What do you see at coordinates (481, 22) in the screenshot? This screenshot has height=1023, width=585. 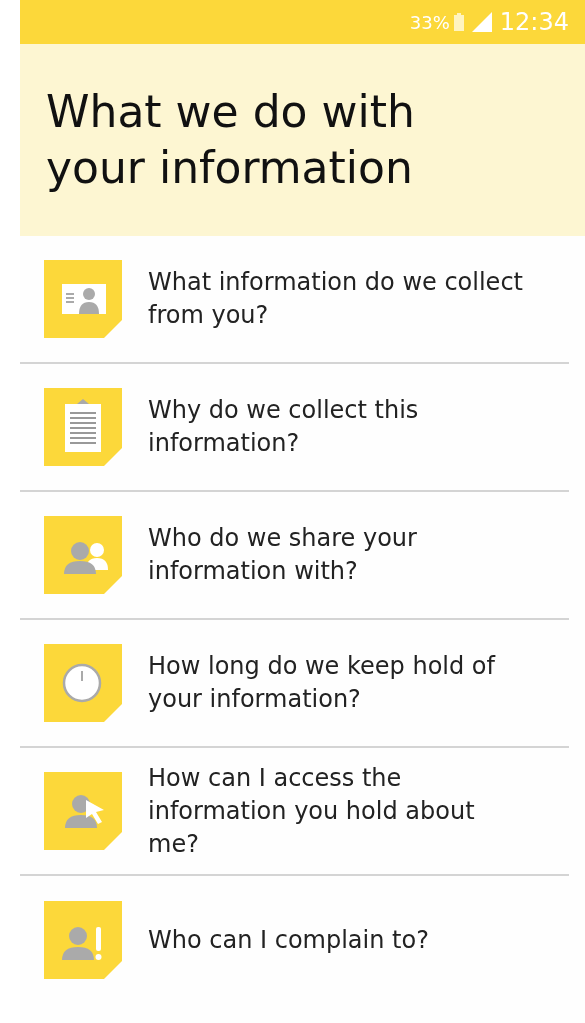 I see `signal-icon` at bounding box center [481, 22].